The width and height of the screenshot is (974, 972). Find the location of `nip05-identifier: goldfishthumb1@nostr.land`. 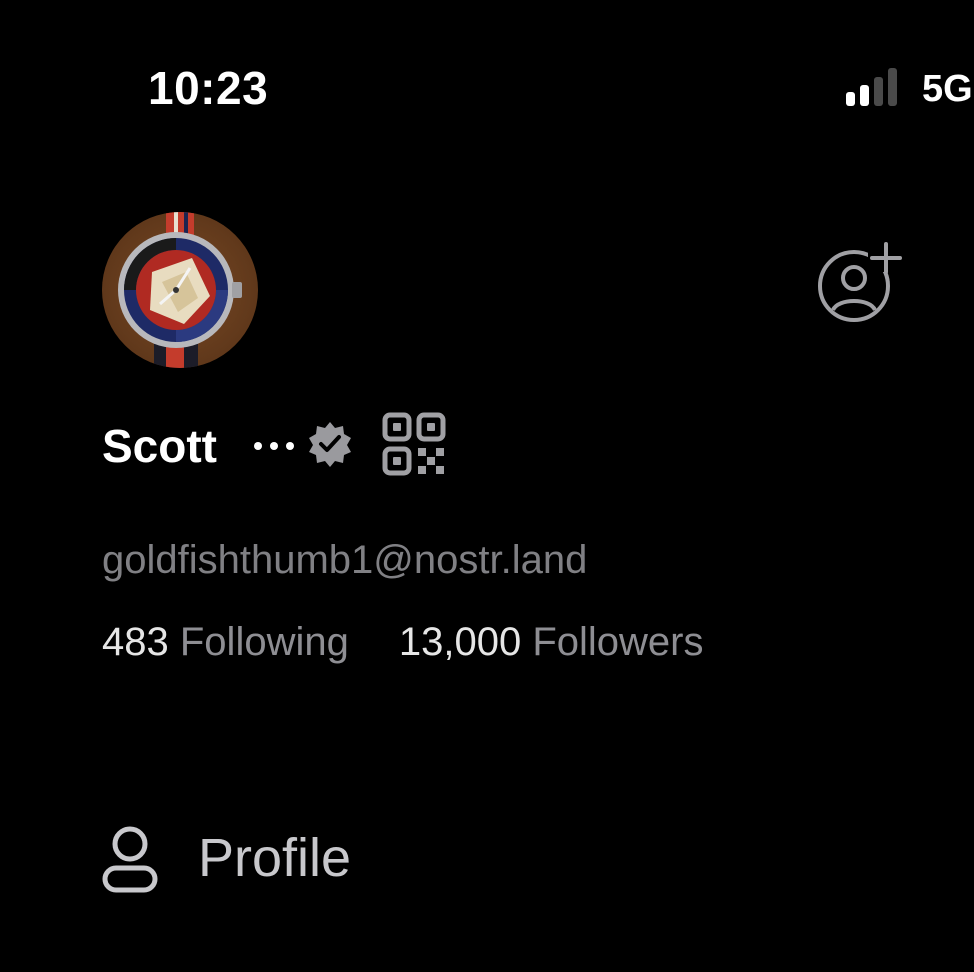

nip05-identifier: goldfishthumb1@nostr.land is located at coordinates (345, 560).